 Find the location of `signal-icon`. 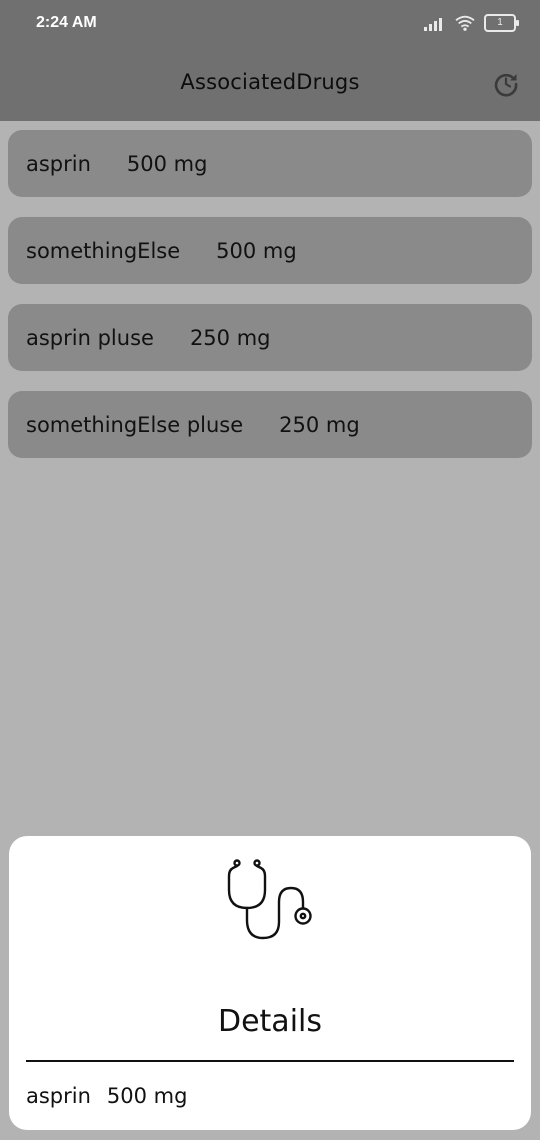

signal-icon is located at coordinates (435, 23).